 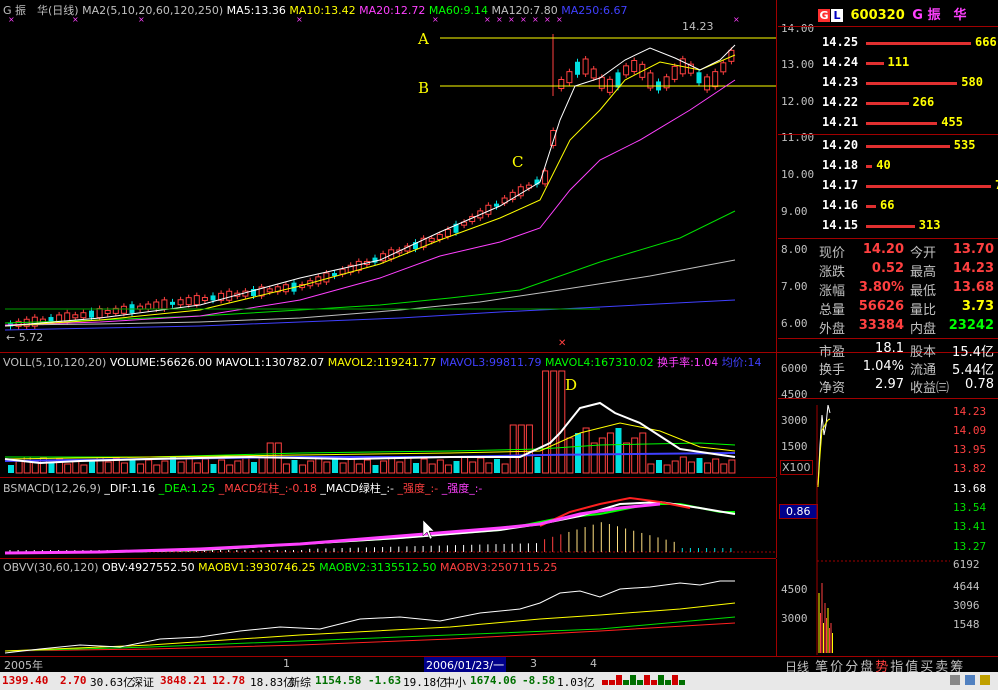 What do you see at coordinates (882, 530) in the screenshot?
I see `intraday-chart` at bounding box center [882, 530].